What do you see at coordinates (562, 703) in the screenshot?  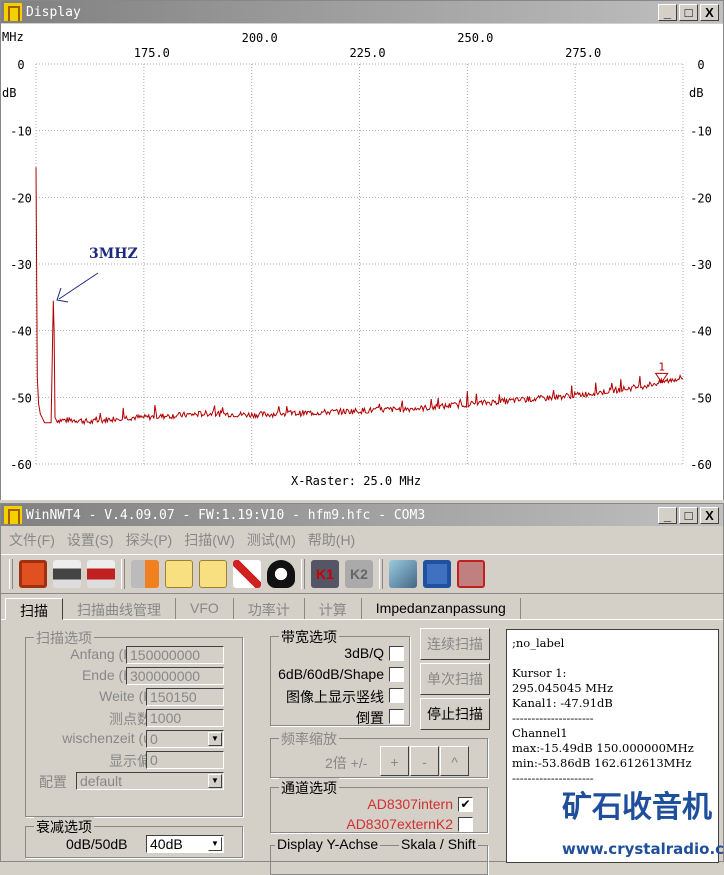 I see `cursor-level: Kanal1: -47.91dB` at bounding box center [562, 703].